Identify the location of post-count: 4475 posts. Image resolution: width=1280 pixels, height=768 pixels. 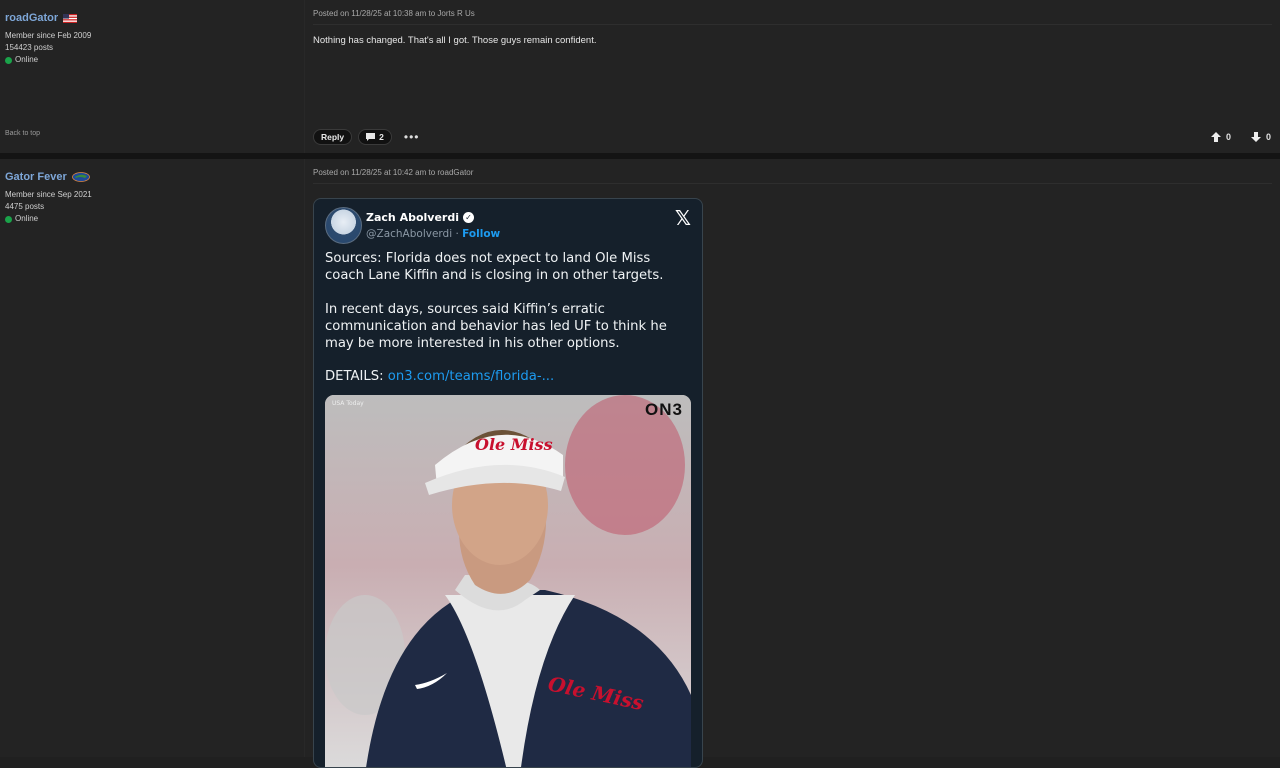
(25, 206).